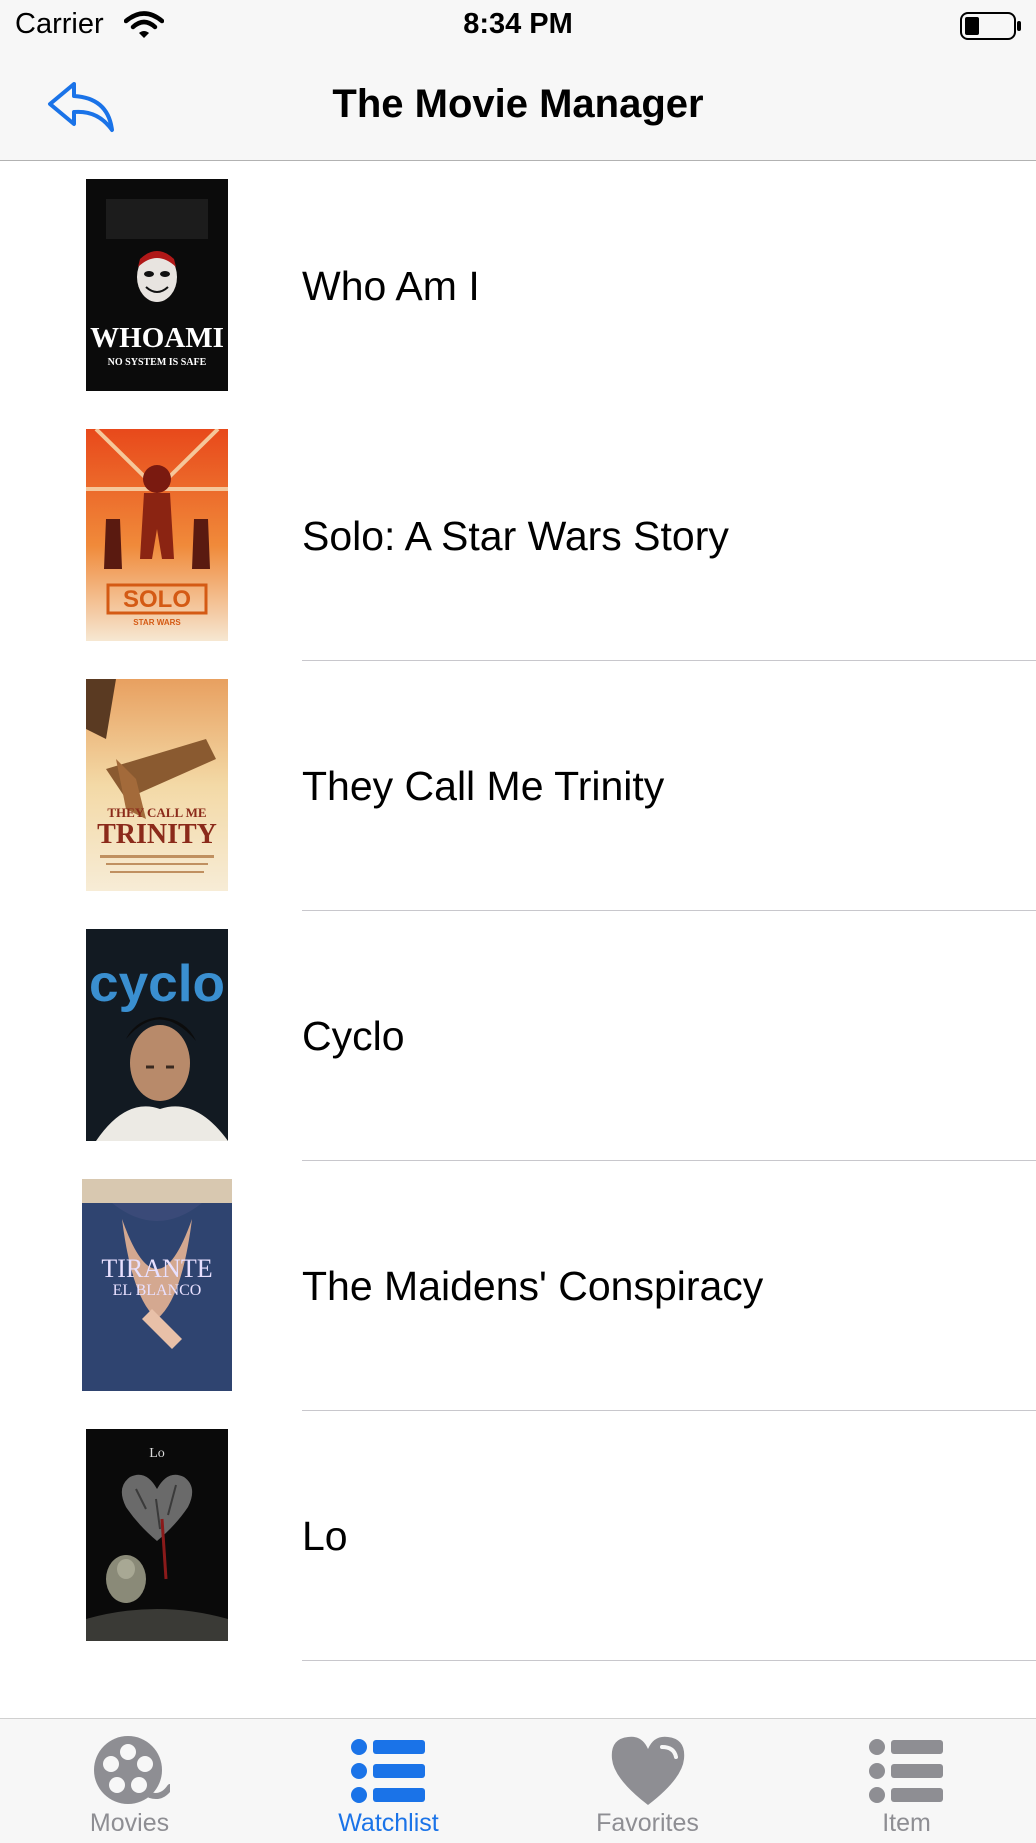 This screenshot has width=1036, height=1843. I want to click on svg-text: EL BLANCO, so click(157, 1290).